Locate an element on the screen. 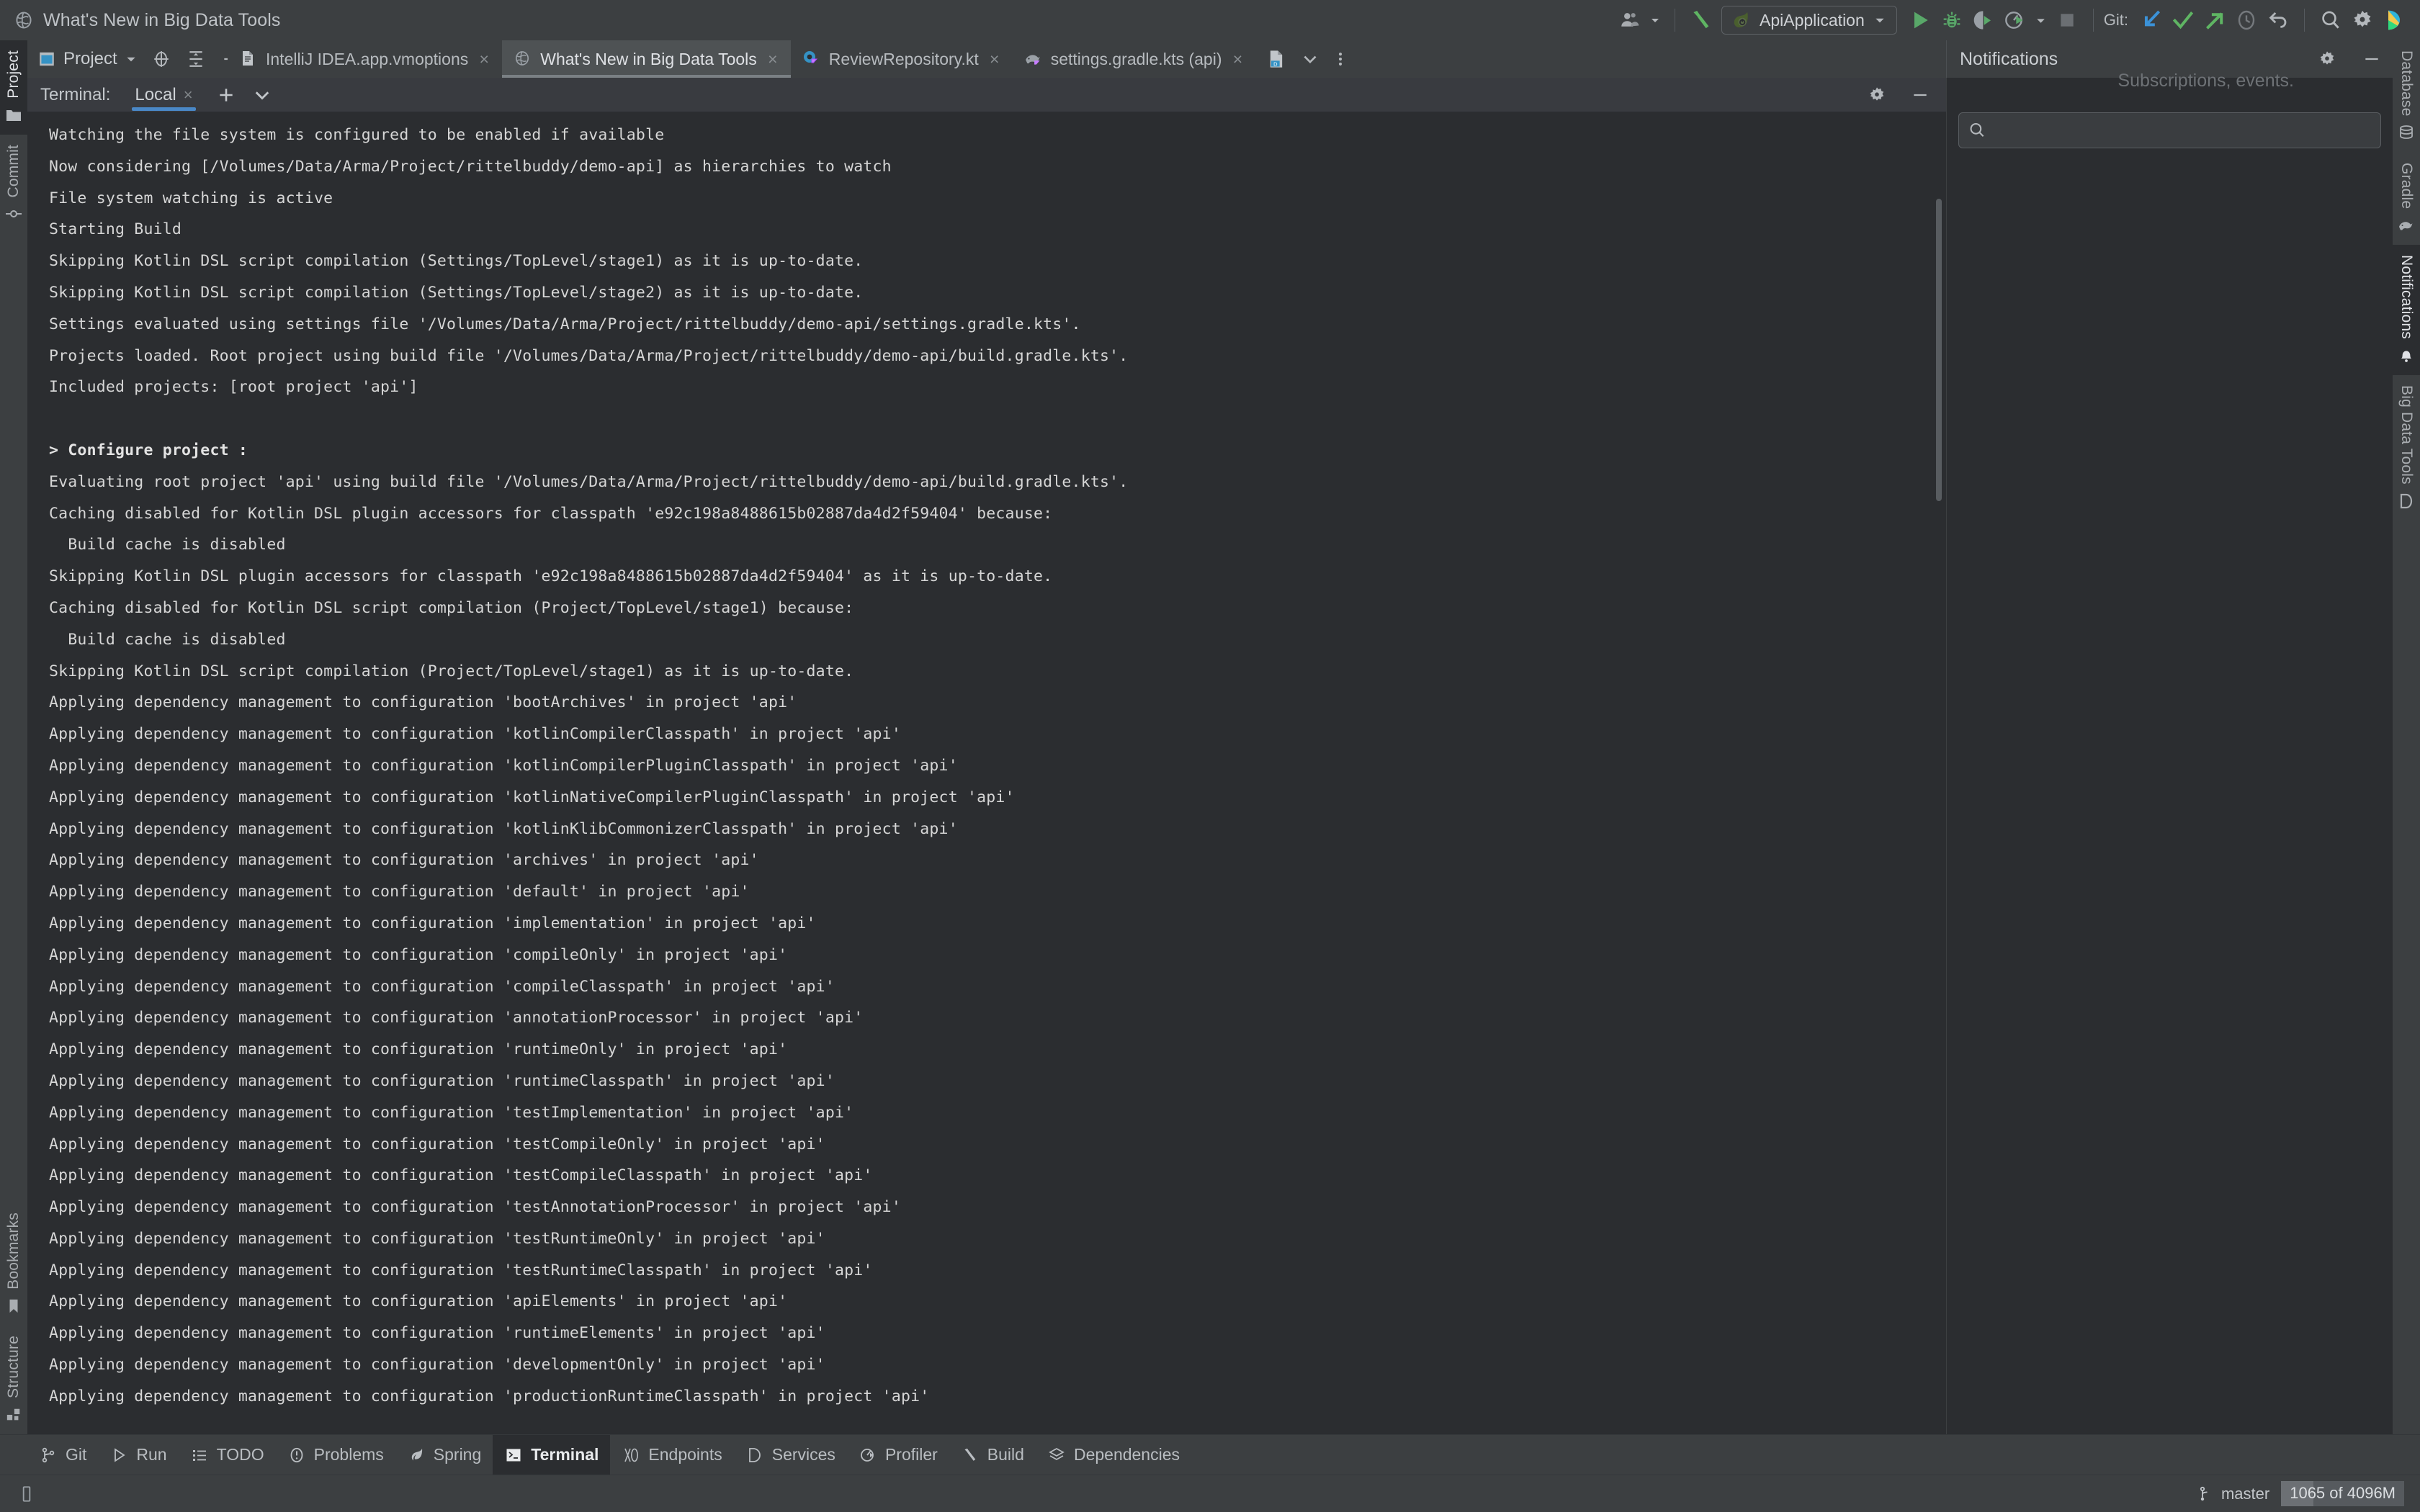 This screenshot has width=2420, height=1512. notifications-gear-icon is located at coordinates (2327, 59).